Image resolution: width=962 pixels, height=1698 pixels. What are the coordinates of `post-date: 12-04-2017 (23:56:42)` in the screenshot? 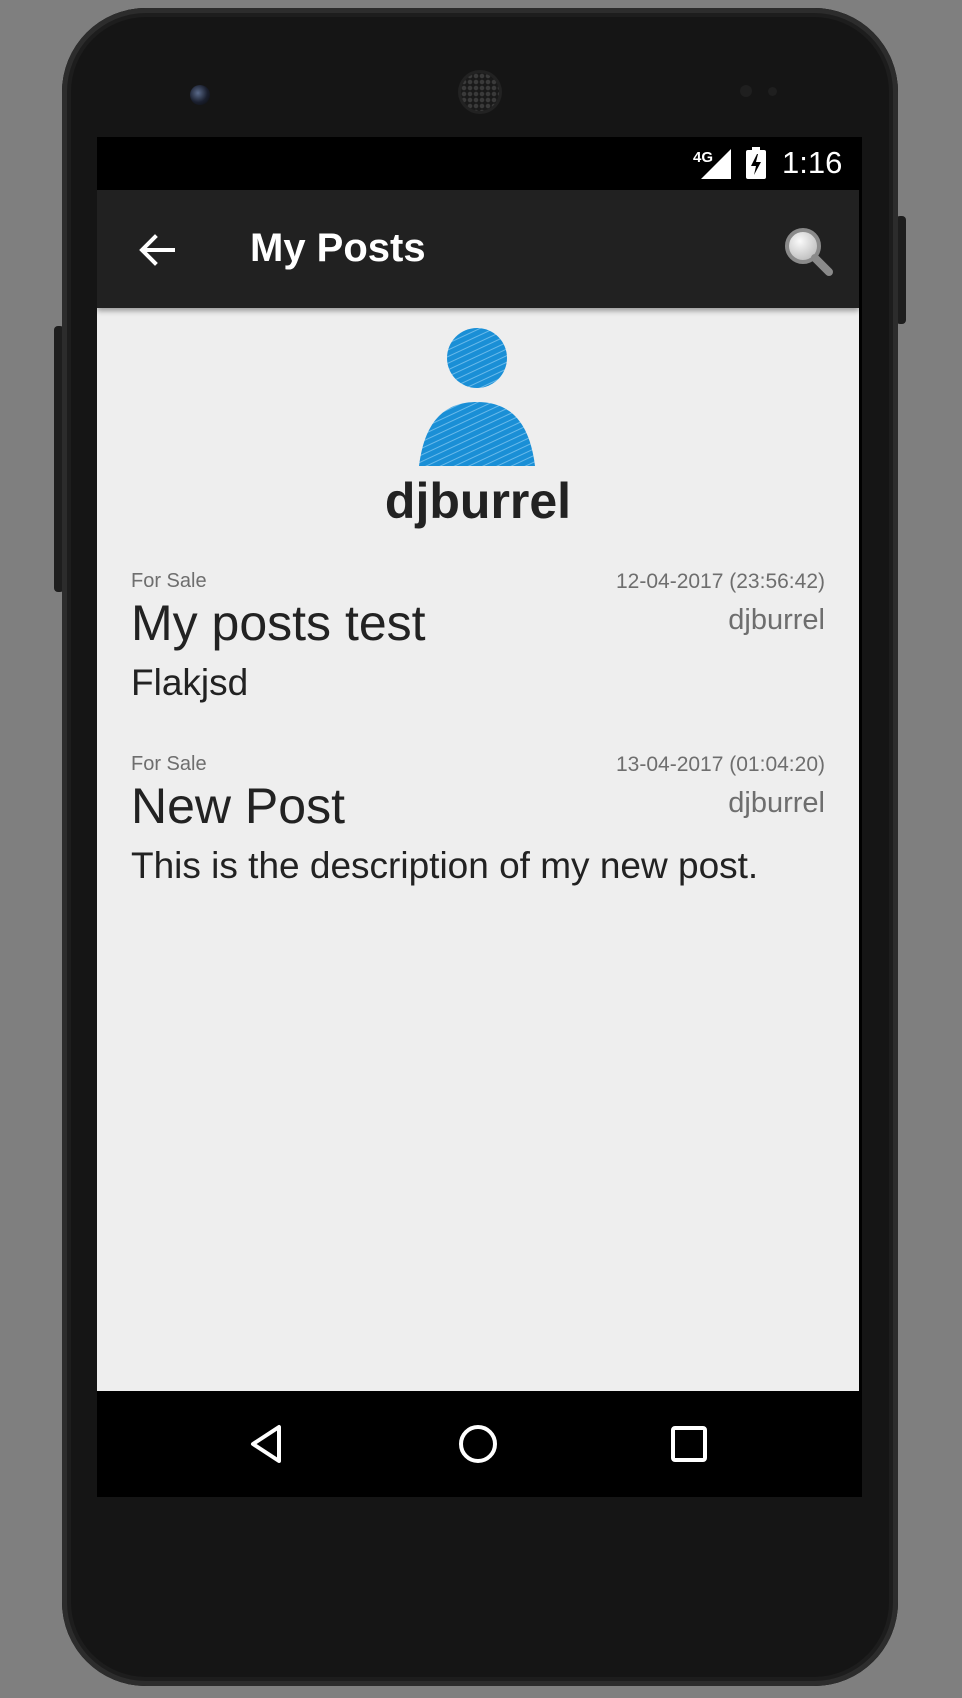 It's located at (720, 581).